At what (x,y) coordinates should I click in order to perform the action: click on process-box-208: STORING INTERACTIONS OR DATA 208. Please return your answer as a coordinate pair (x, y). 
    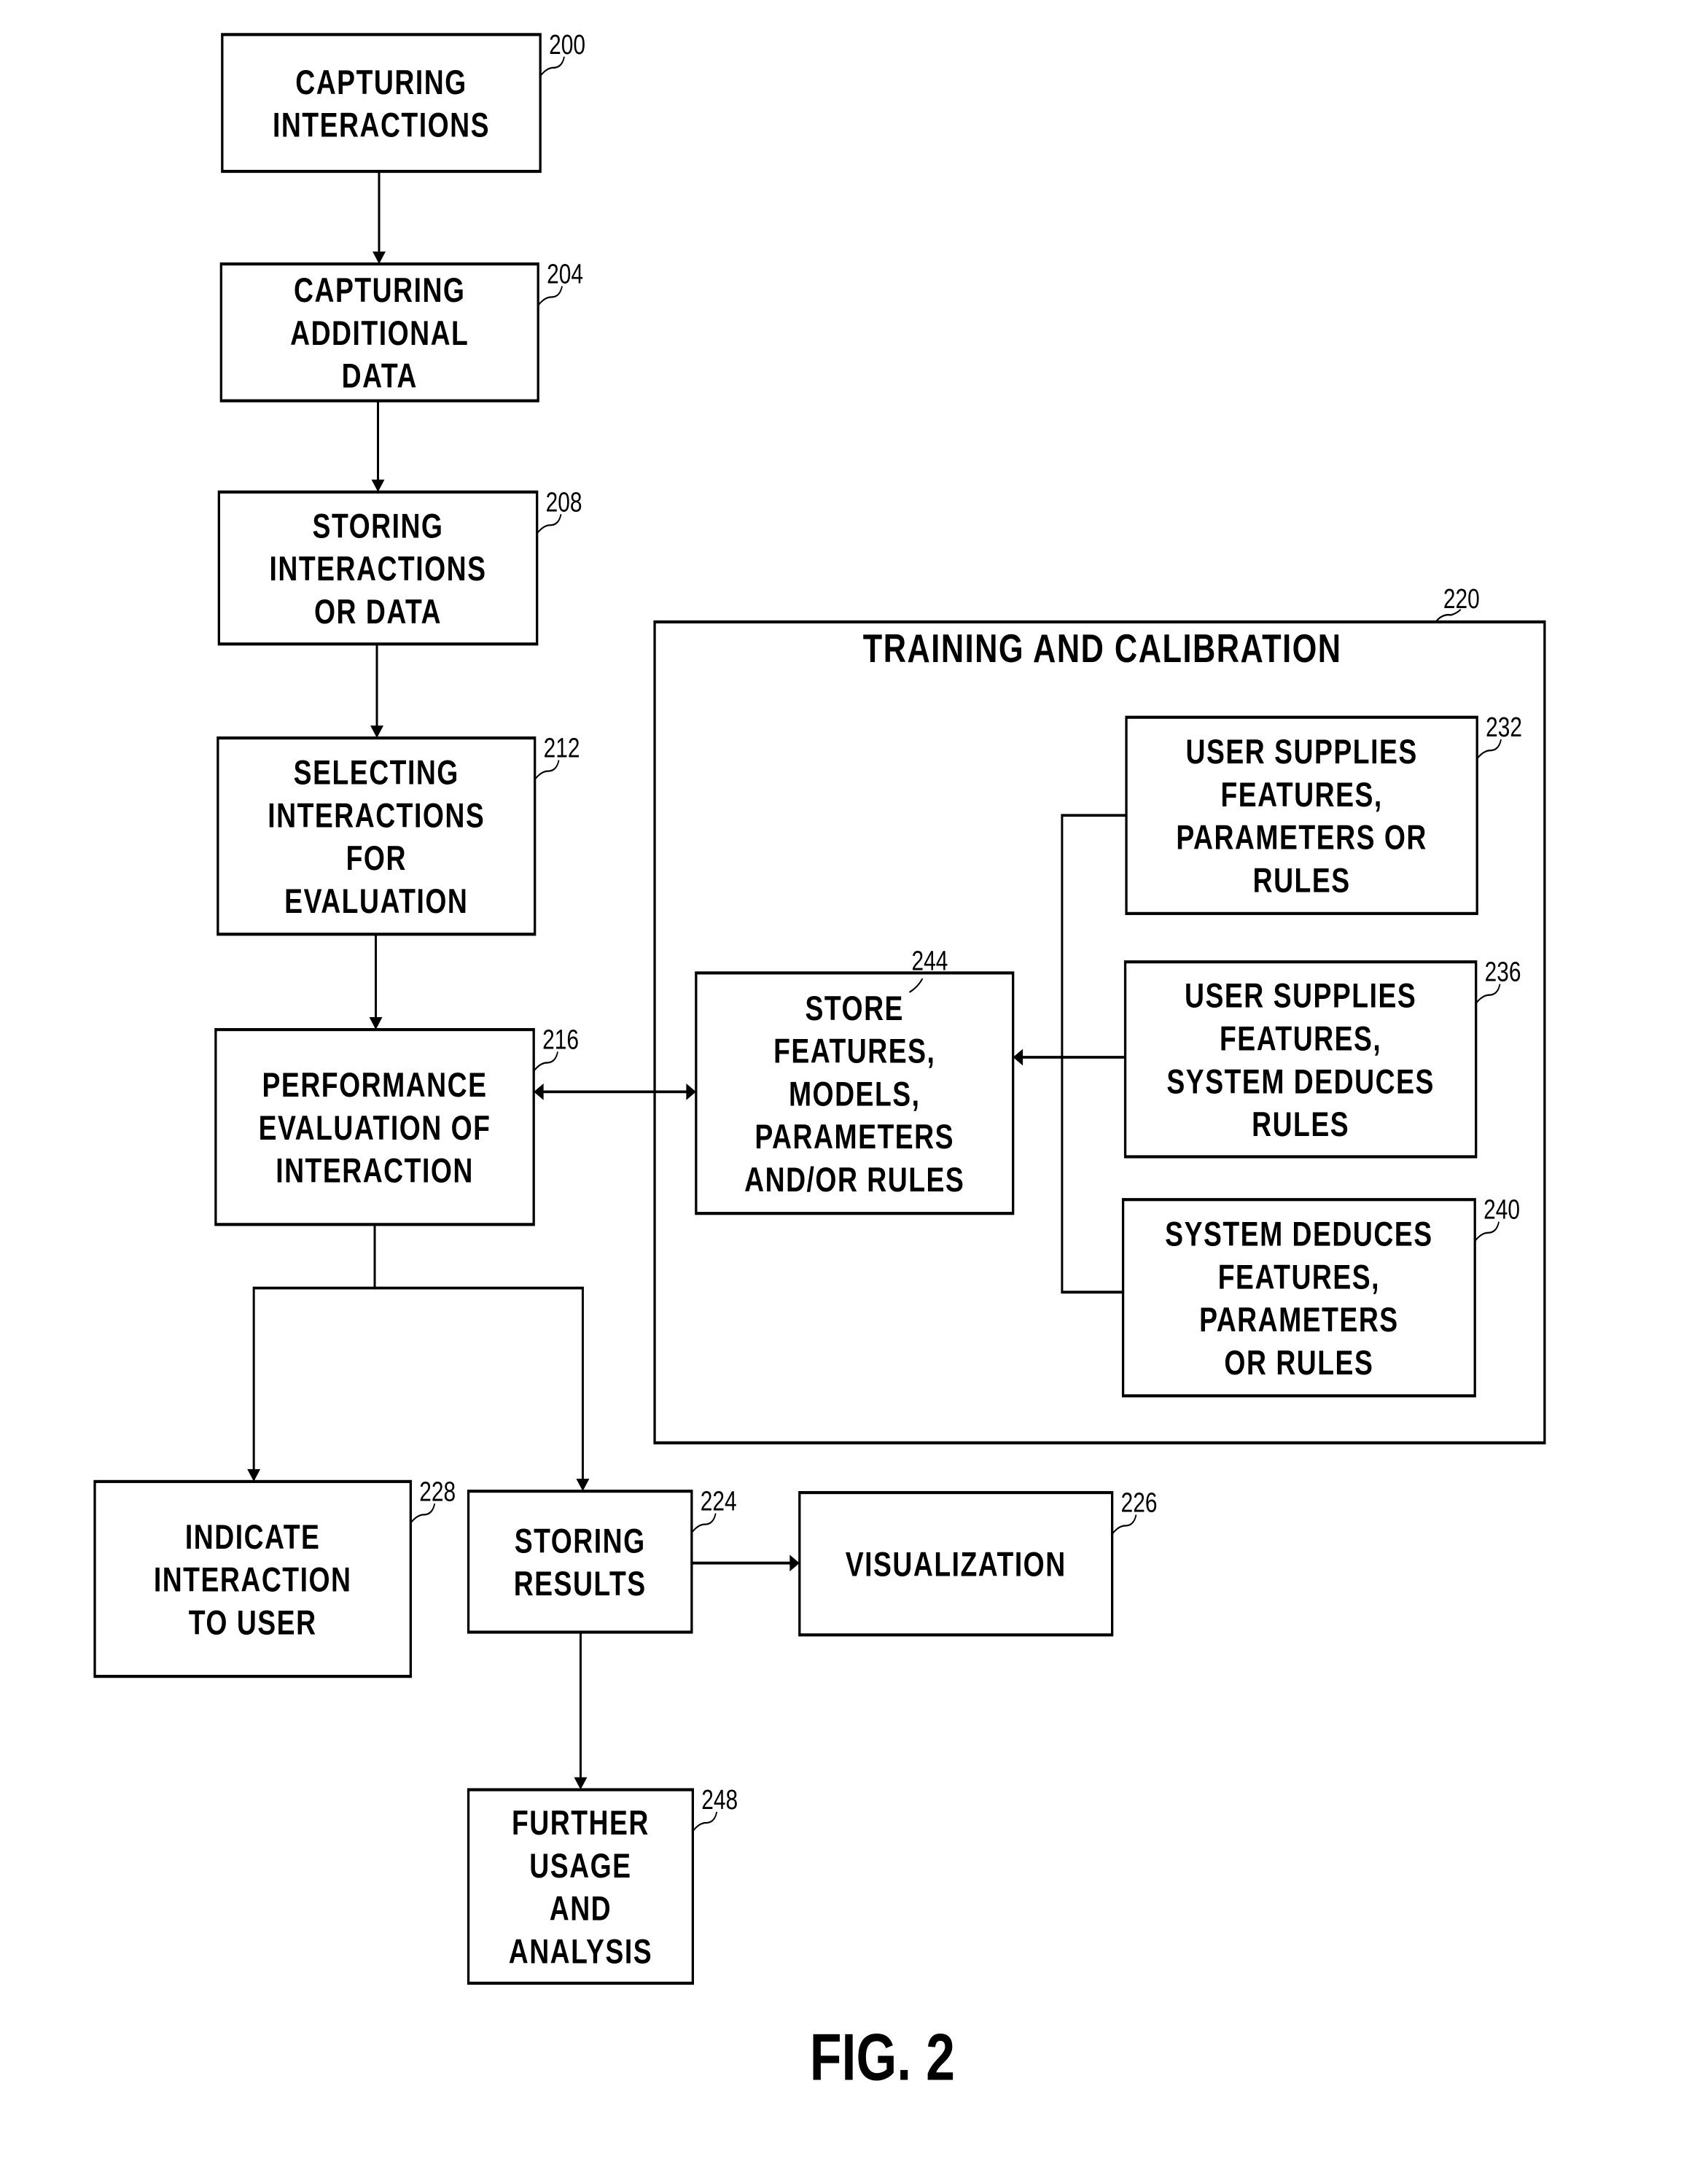
    Looking at the image, I should click on (399, 566).